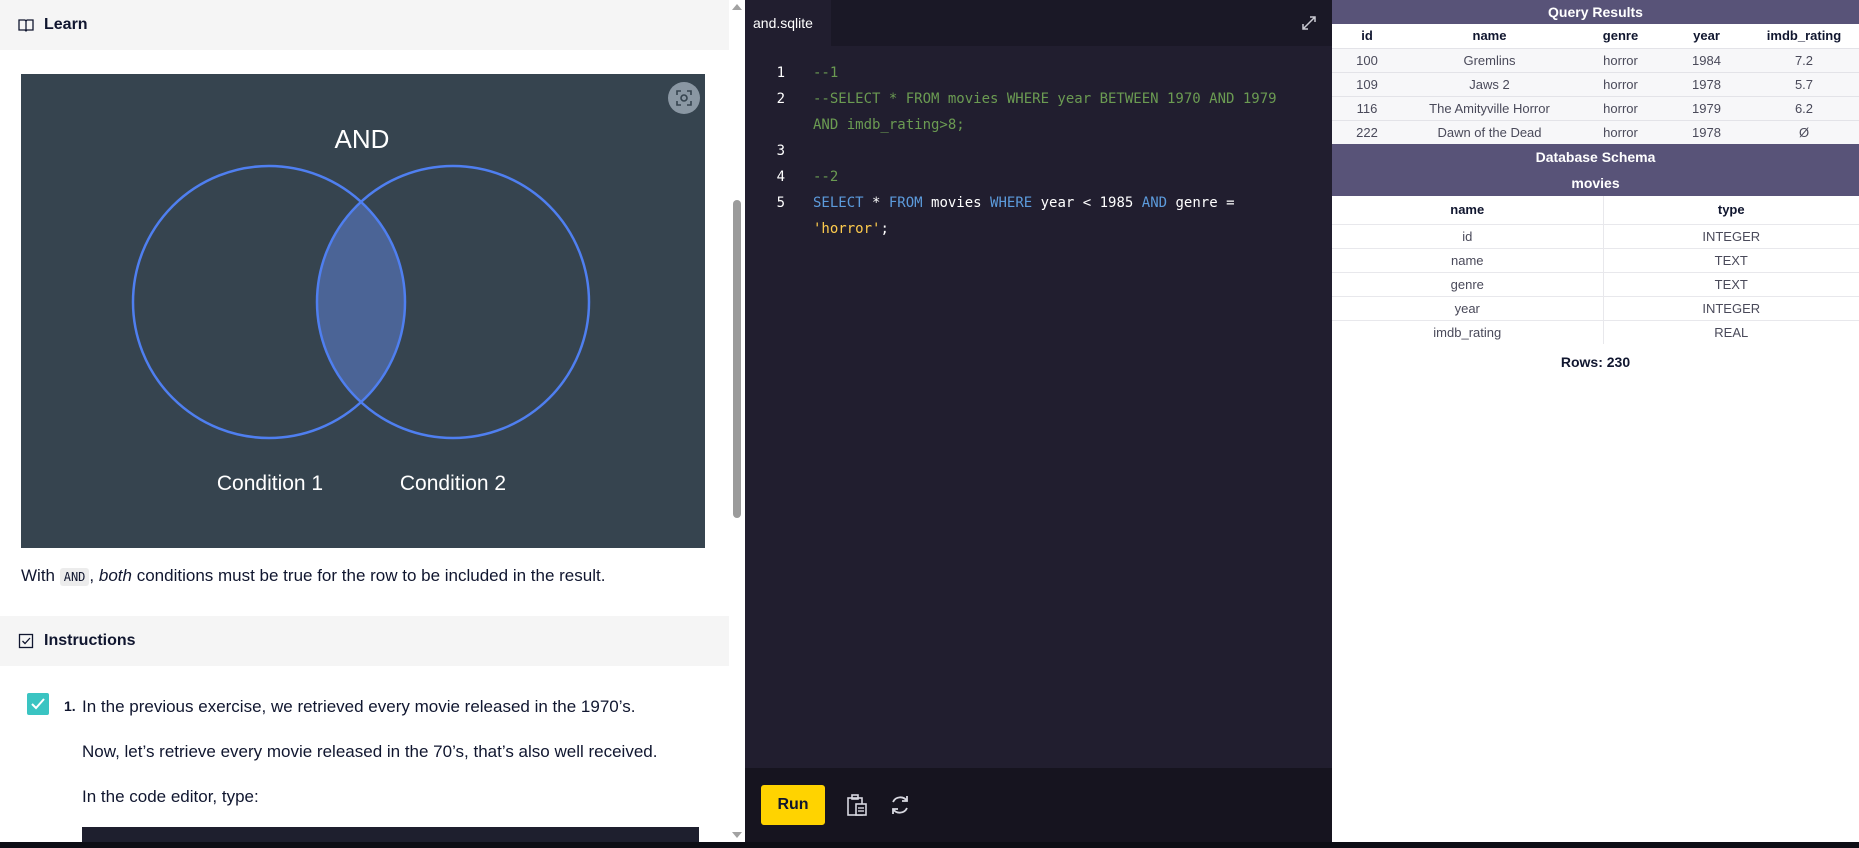 This screenshot has width=1859, height=848. What do you see at coordinates (1087, 203) in the screenshot?
I see `code-token: year < 1985` at bounding box center [1087, 203].